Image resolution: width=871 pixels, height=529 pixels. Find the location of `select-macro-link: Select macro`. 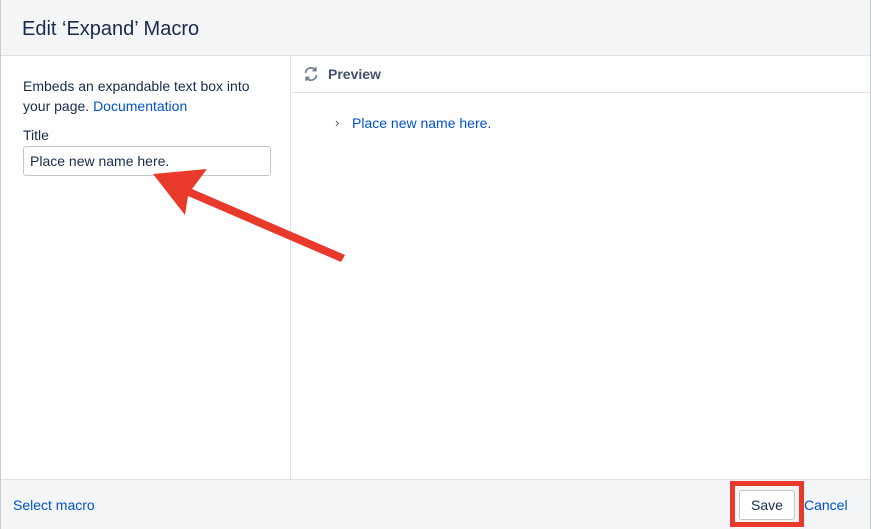

select-macro-link: Select macro is located at coordinates (54, 505).